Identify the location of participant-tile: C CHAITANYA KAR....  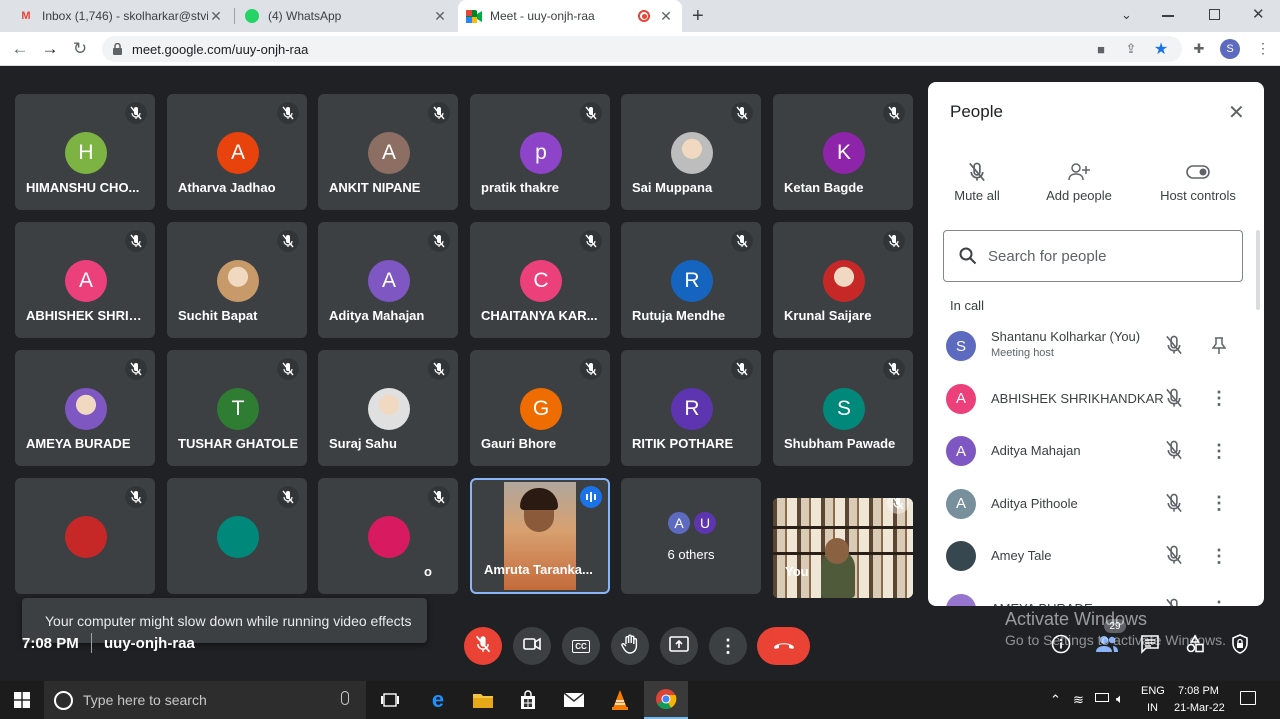
(540, 280).